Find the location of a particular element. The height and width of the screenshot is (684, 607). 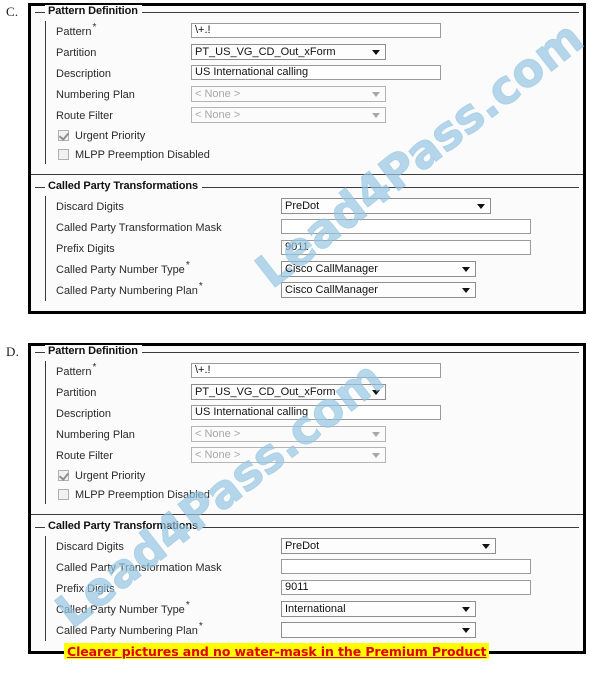

dropdown-called-party-number-type: Cisco CallManager is located at coordinates (378, 269).